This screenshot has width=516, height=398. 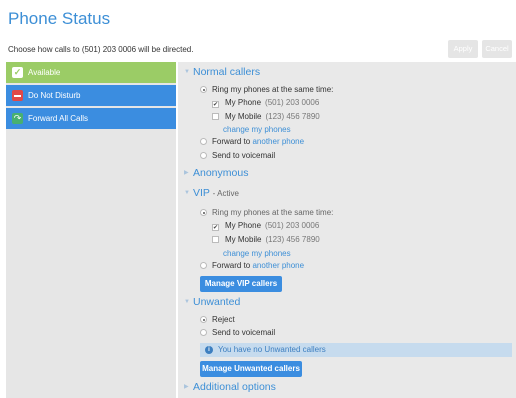 What do you see at coordinates (221, 173) in the screenshot?
I see `section-header: Anonymous` at bounding box center [221, 173].